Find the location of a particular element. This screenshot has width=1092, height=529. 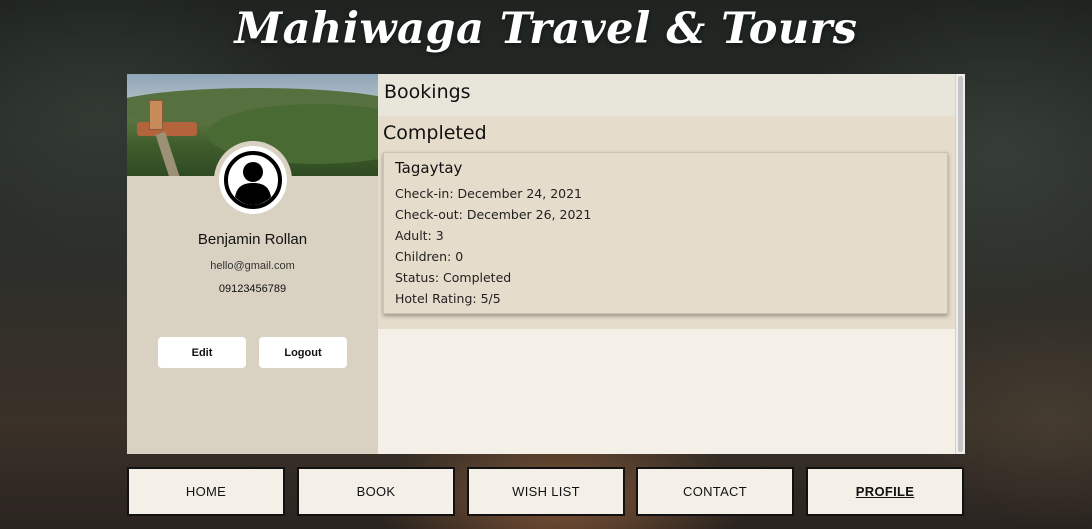

booking-check-out: Check-out: December 26, 2021 is located at coordinates (493, 214).